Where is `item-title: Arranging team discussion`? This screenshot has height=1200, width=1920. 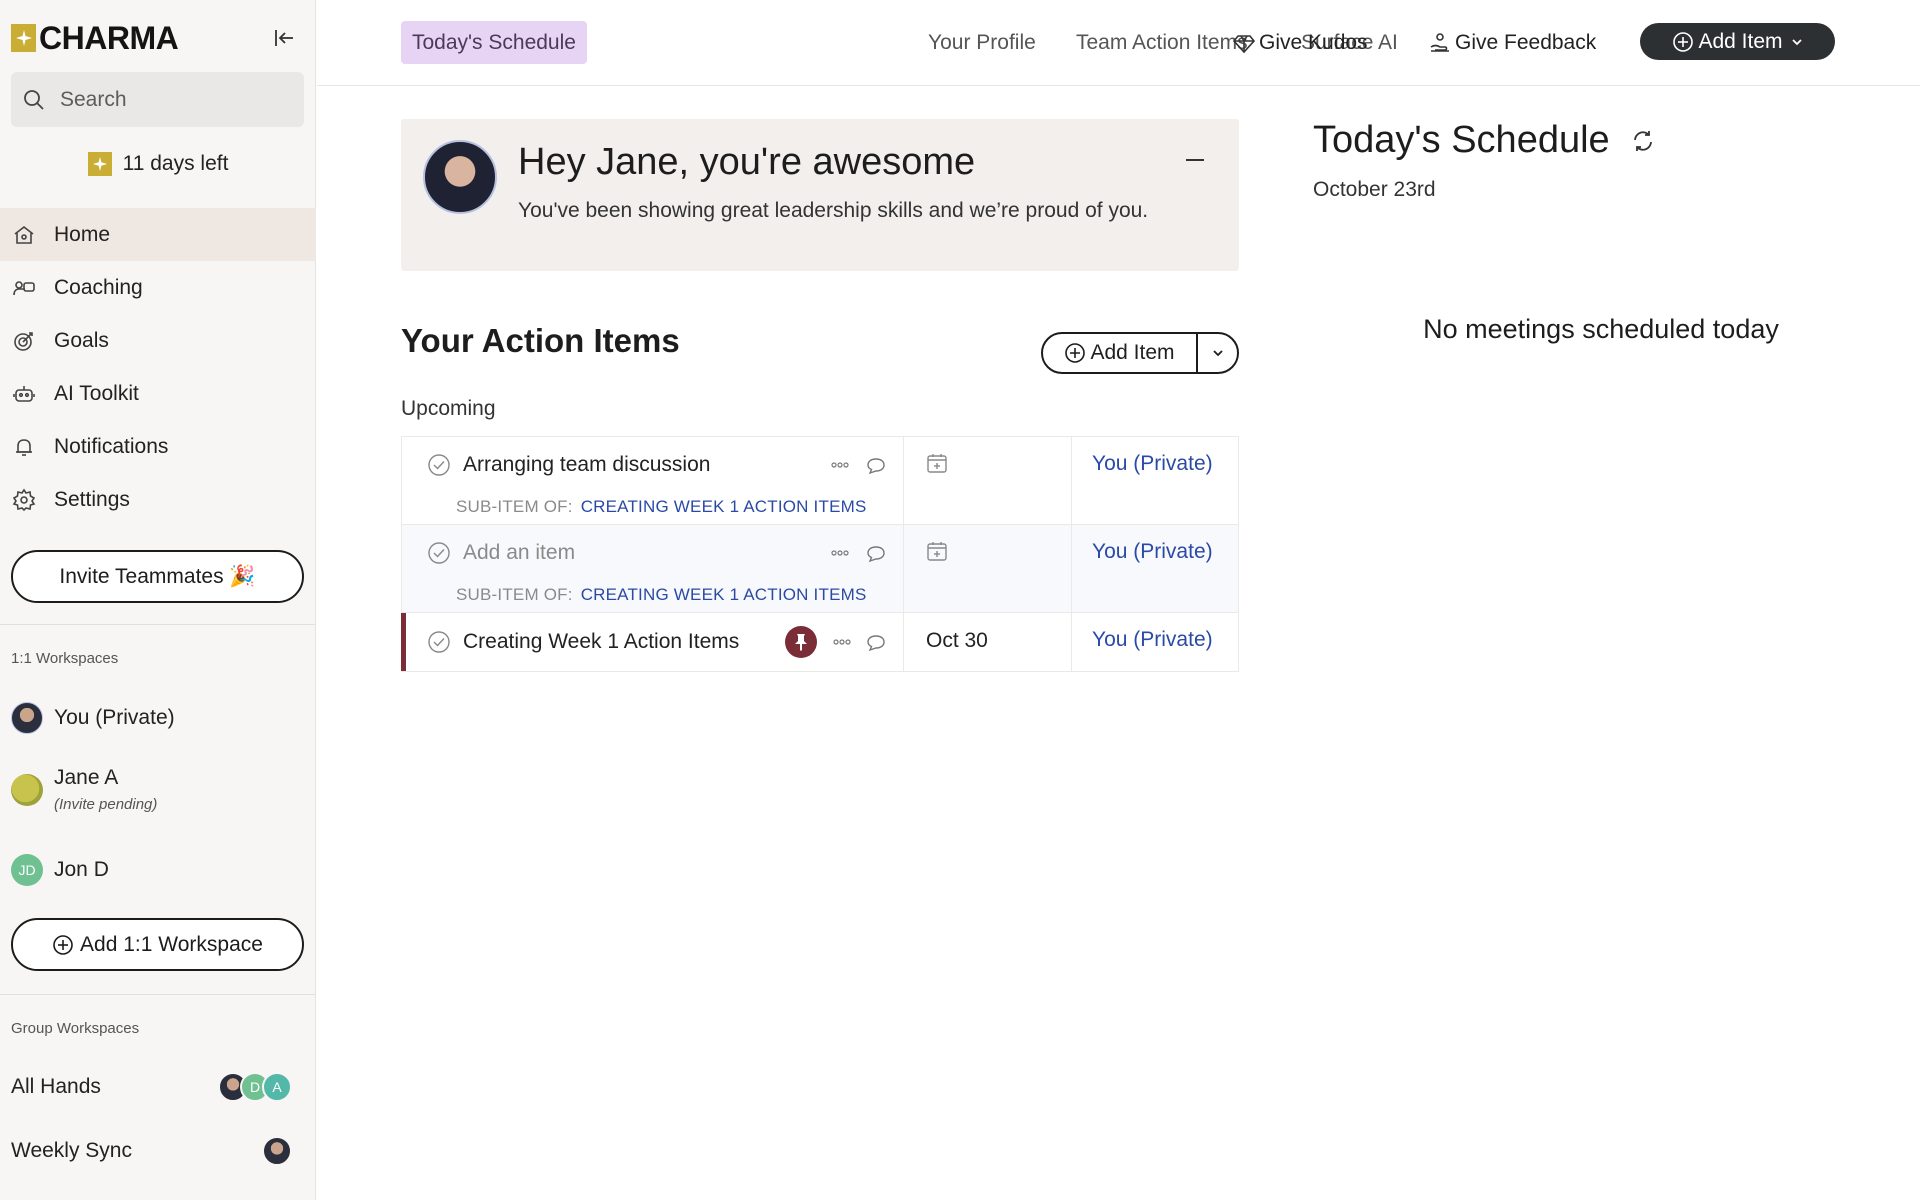
item-title: Arranging team discussion is located at coordinates (586, 465).